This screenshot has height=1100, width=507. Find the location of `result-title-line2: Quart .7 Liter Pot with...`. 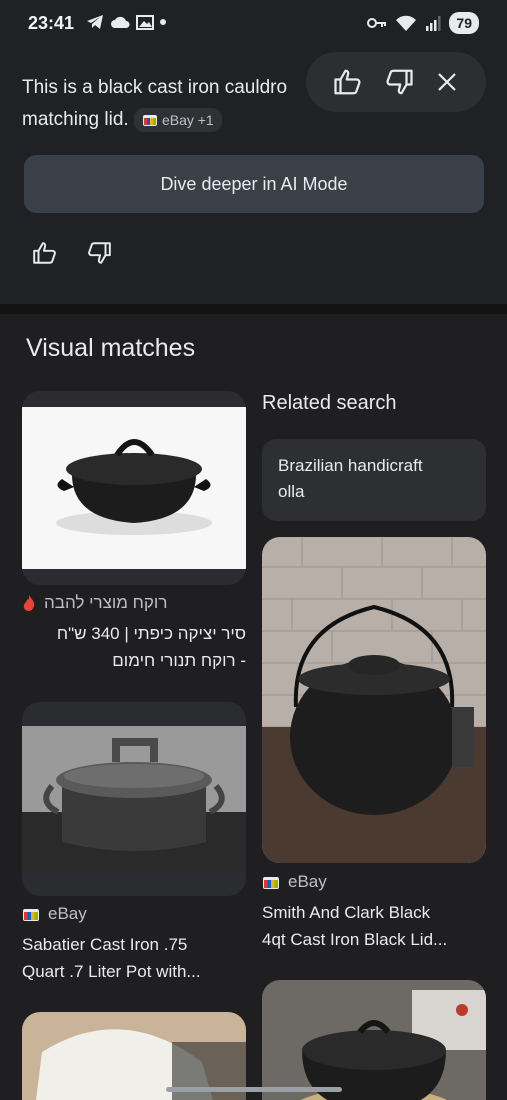

result-title-line2: Quart .7 Liter Pot with... is located at coordinates (111, 971).